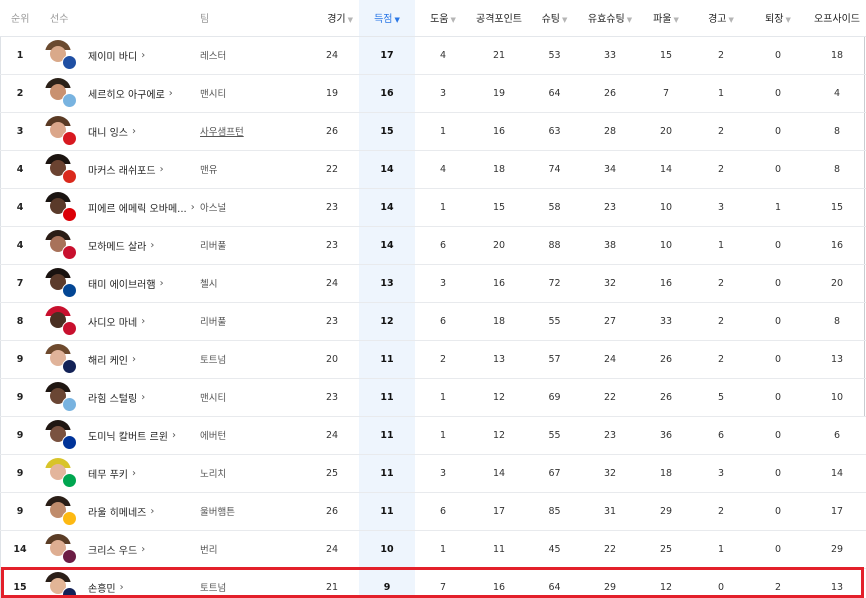 This screenshot has width=866, height=598. Describe the element at coordinates (721, 473) in the screenshot. I see `yellow-cards-cell: 3` at that location.